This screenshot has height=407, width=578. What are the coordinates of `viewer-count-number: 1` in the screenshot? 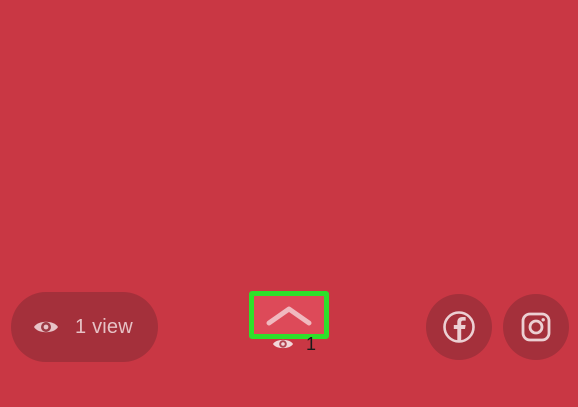 It's located at (311, 344).